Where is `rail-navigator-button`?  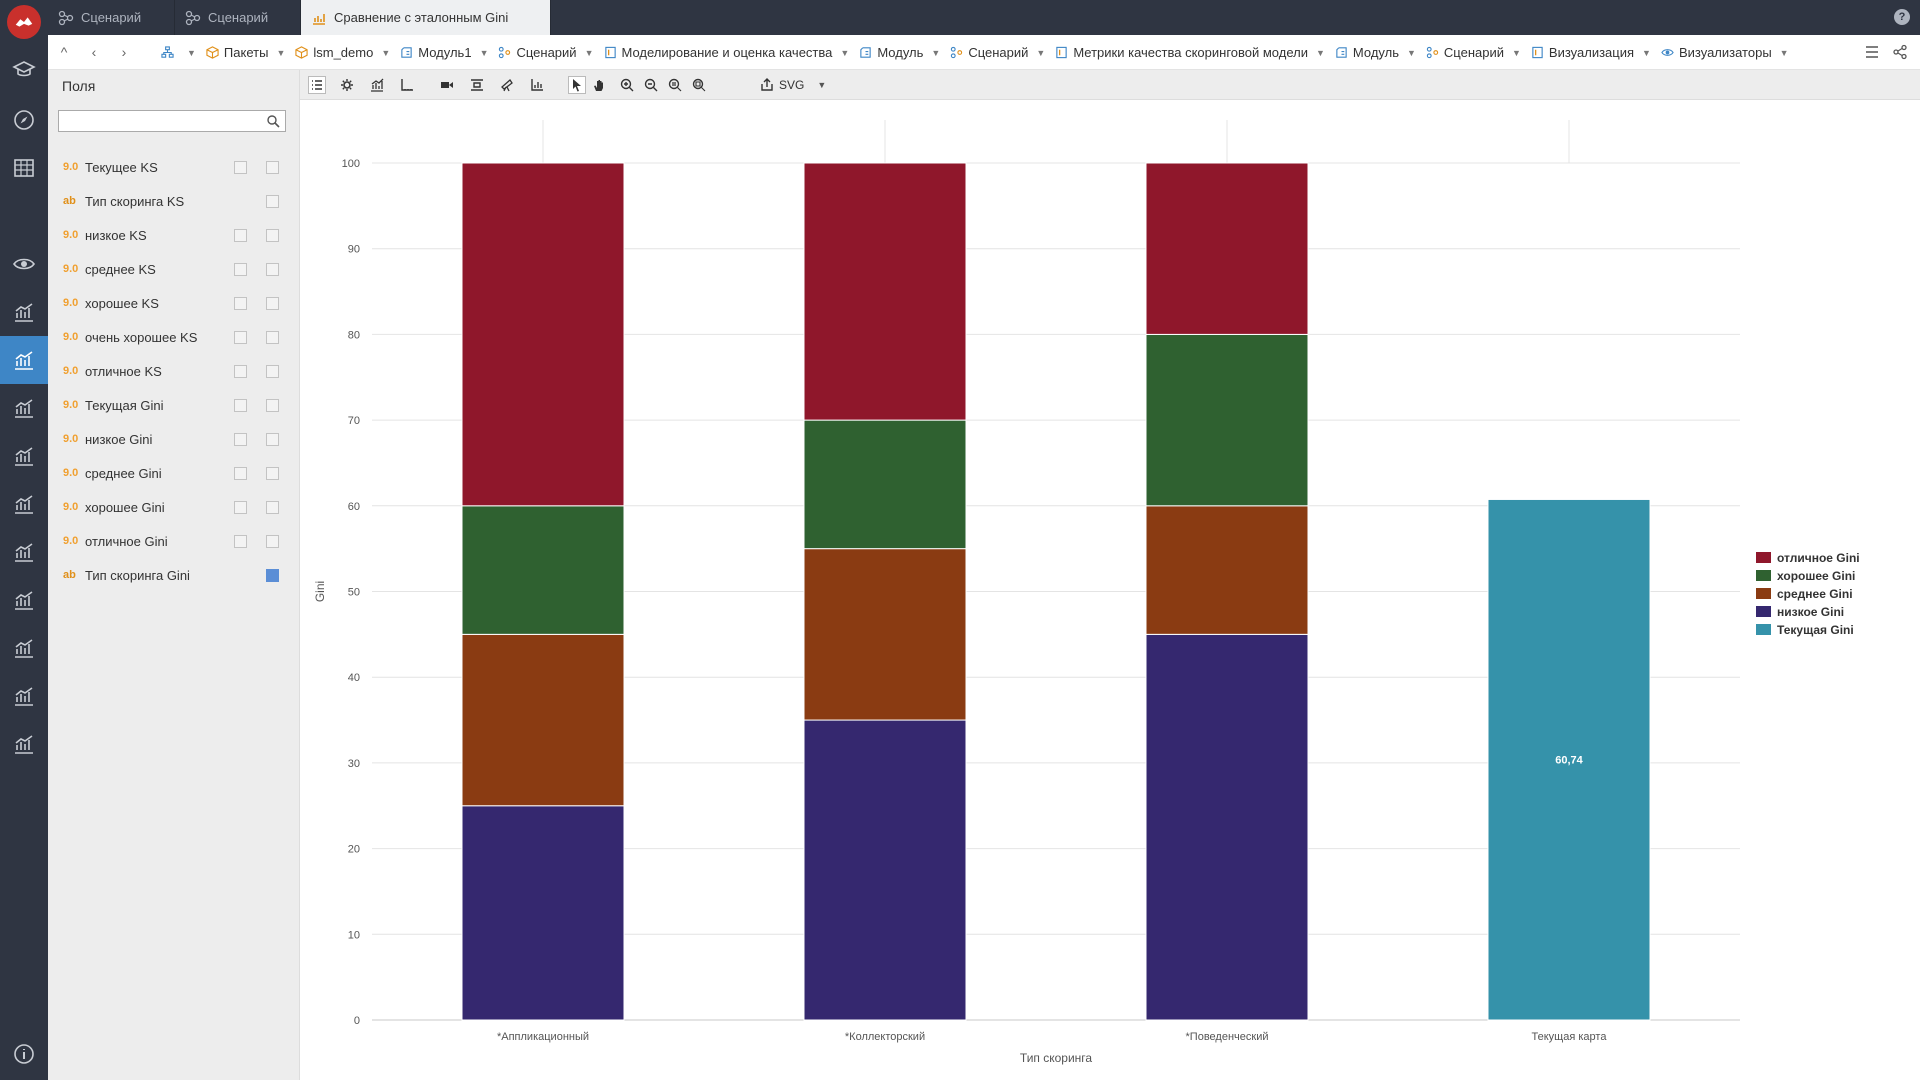
rail-navigator-button is located at coordinates (24, 120).